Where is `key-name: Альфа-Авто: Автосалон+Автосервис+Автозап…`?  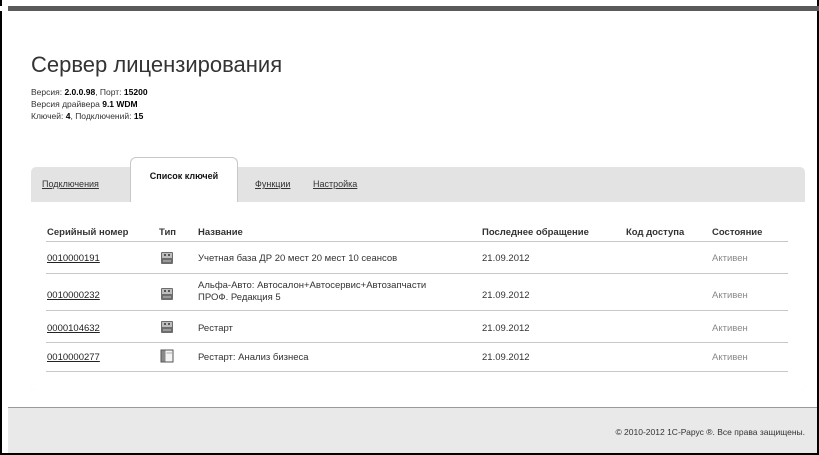
key-name: Альфа-Авто: Автосалон+Автосервис+Автозап… is located at coordinates (312, 285).